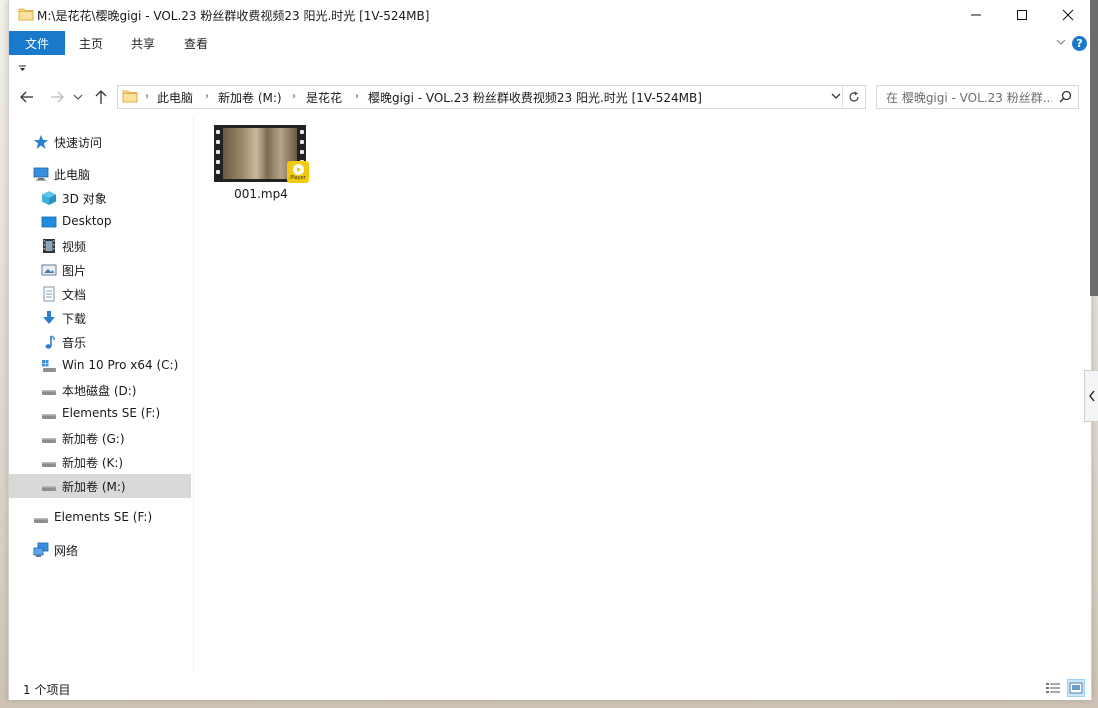 This screenshot has height=708, width=1098. What do you see at coordinates (853, 97) in the screenshot?
I see `refresh-button` at bounding box center [853, 97].